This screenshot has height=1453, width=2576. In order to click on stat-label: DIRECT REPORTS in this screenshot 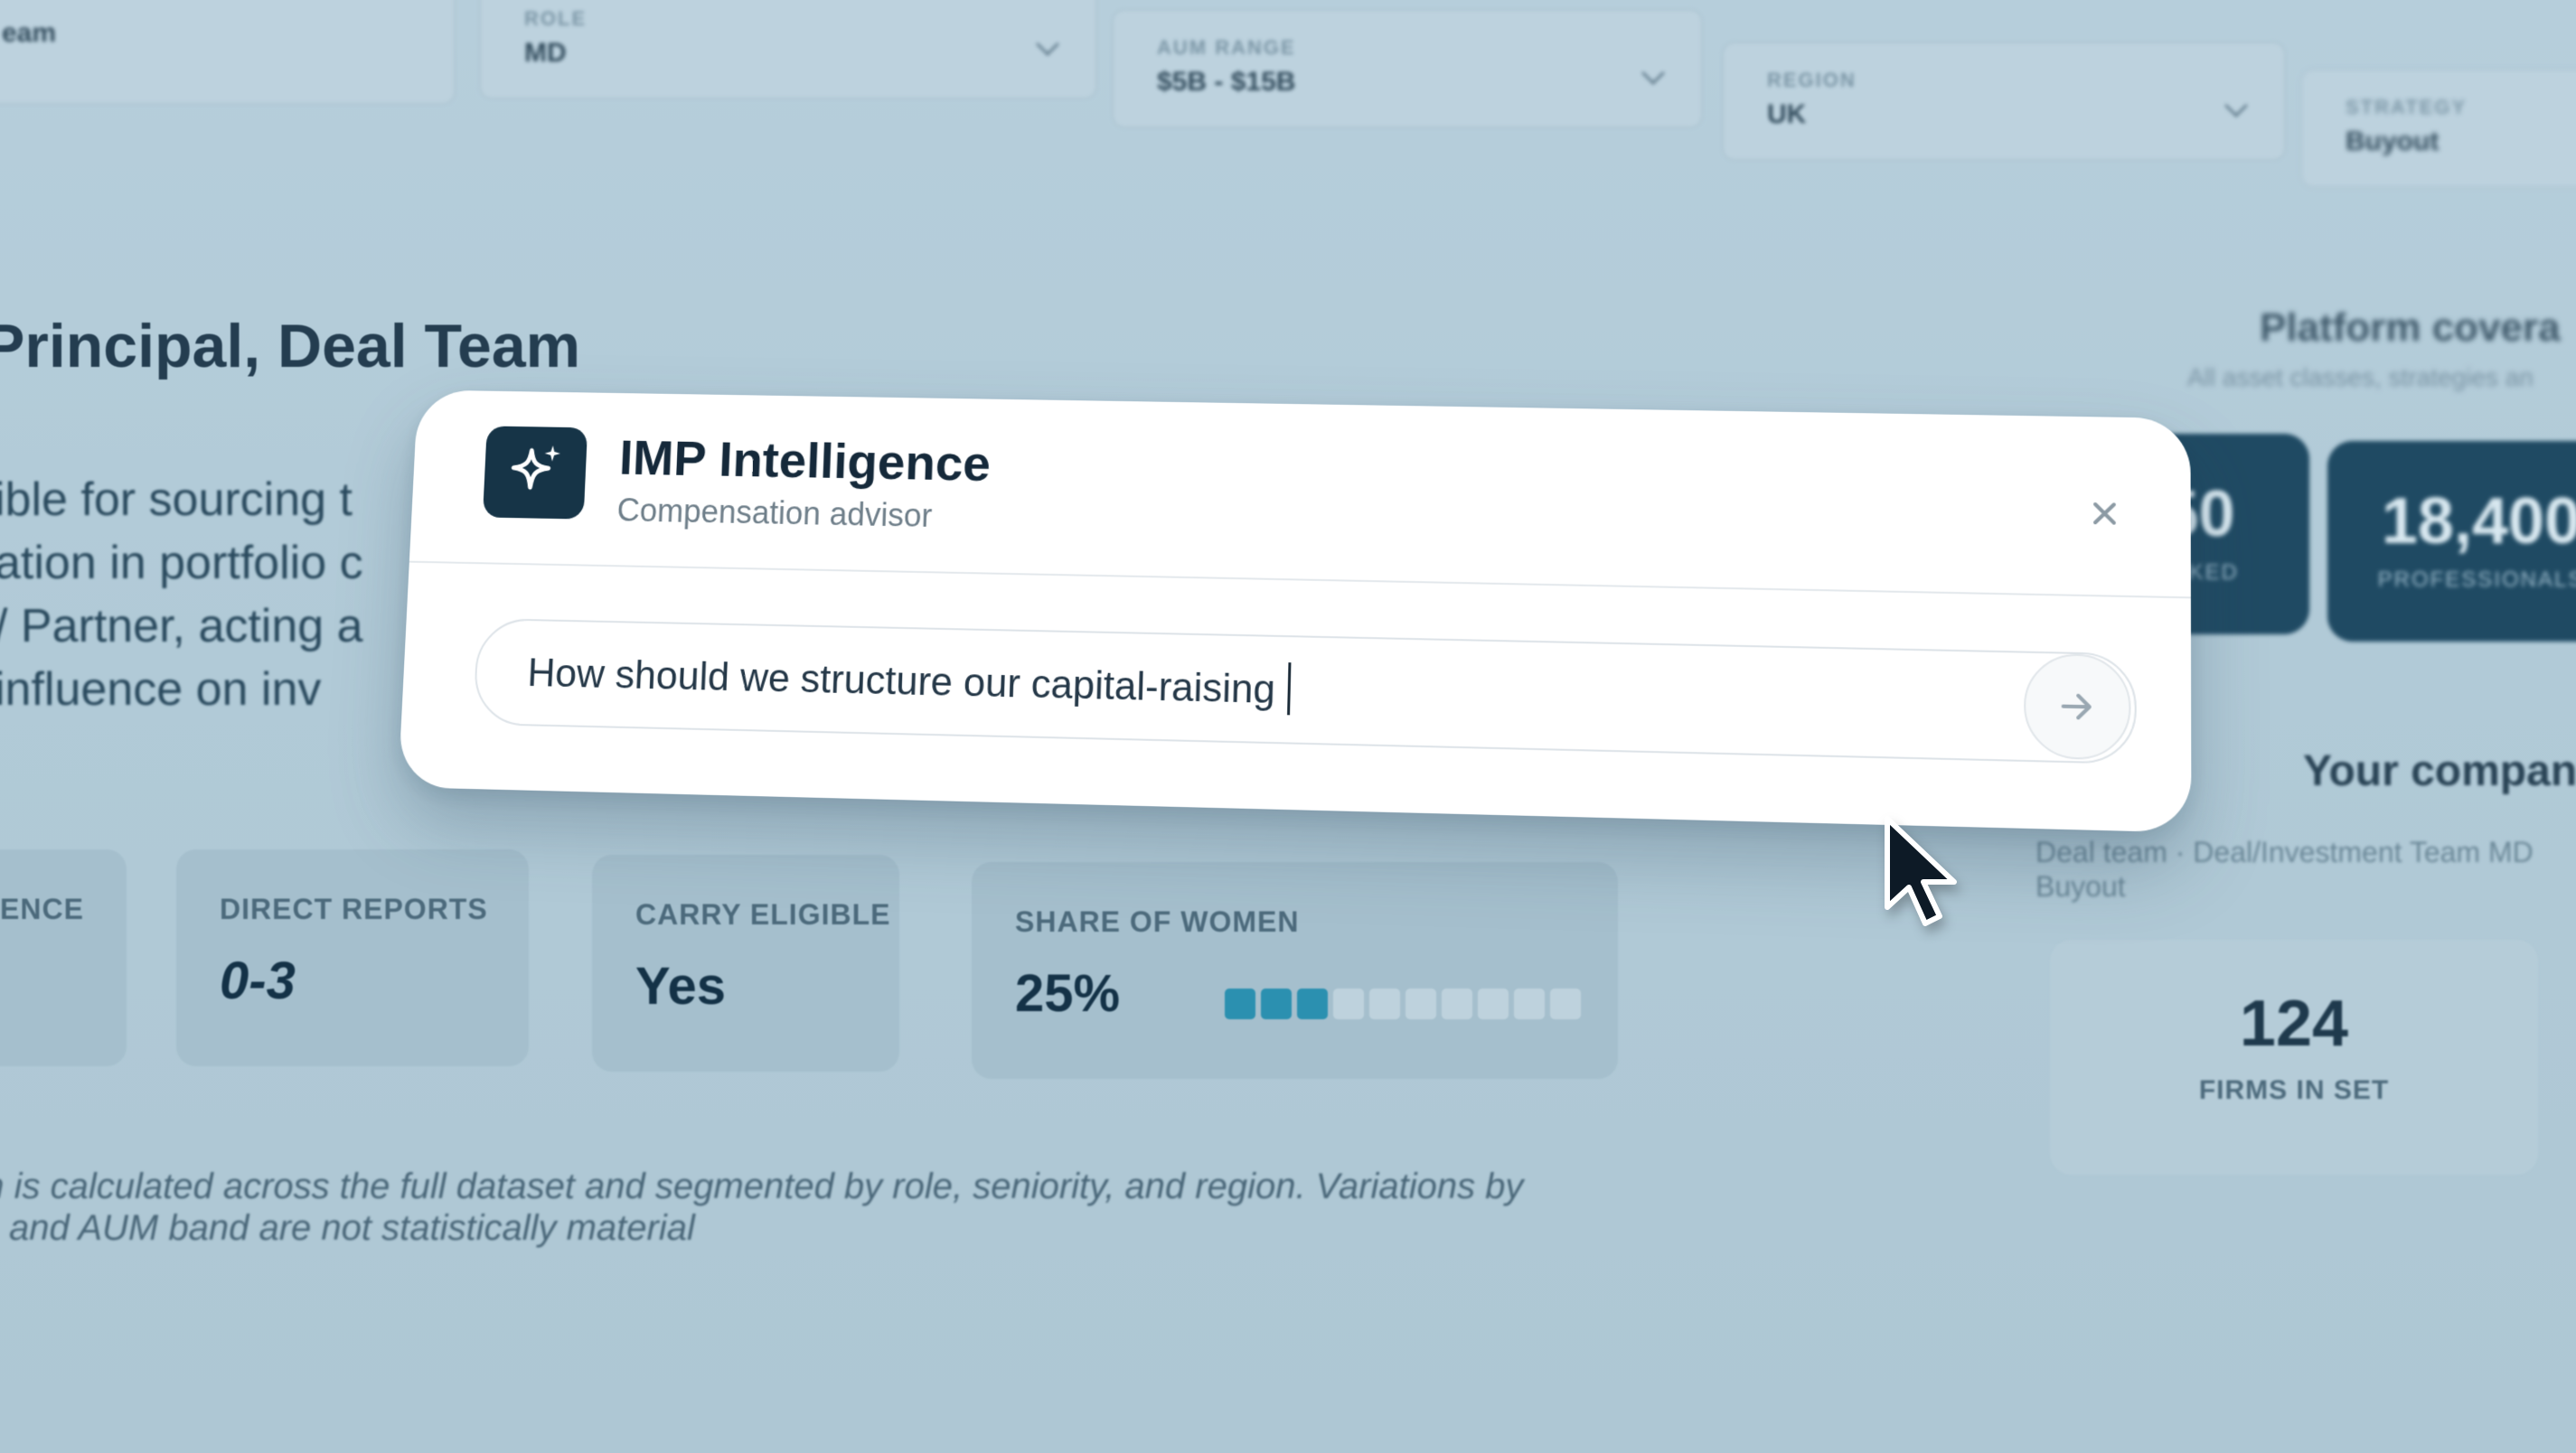, I will do `click(354, 909)`.